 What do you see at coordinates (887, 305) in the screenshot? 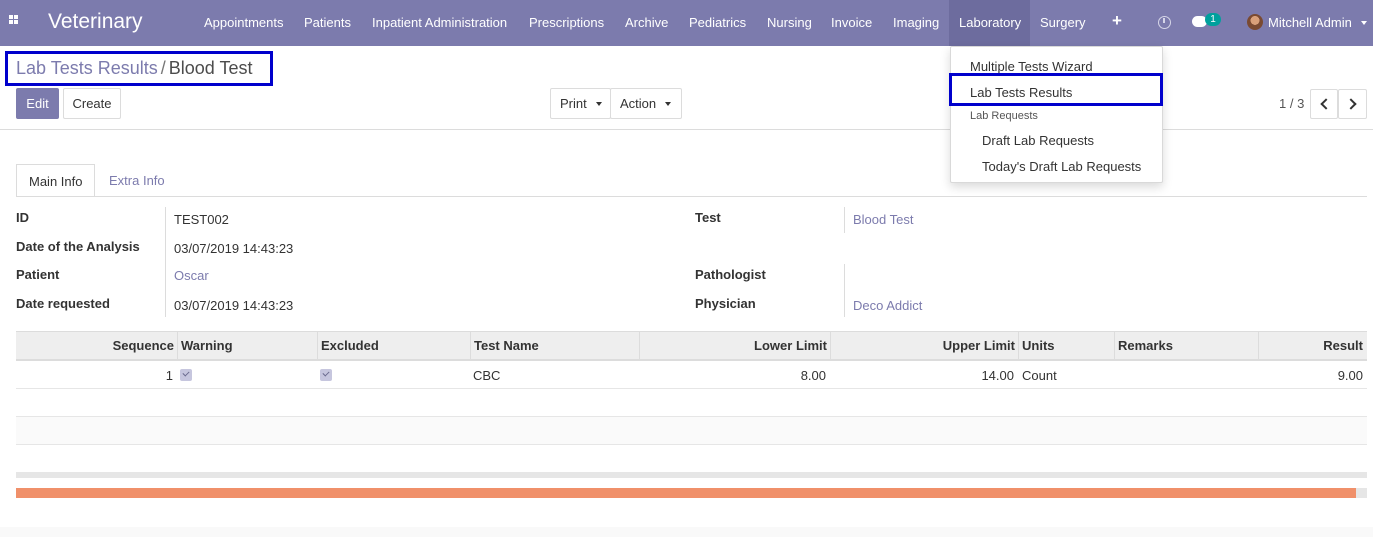
I see `field-value-physician: Deco Addict` at bounding box center [887, 305].